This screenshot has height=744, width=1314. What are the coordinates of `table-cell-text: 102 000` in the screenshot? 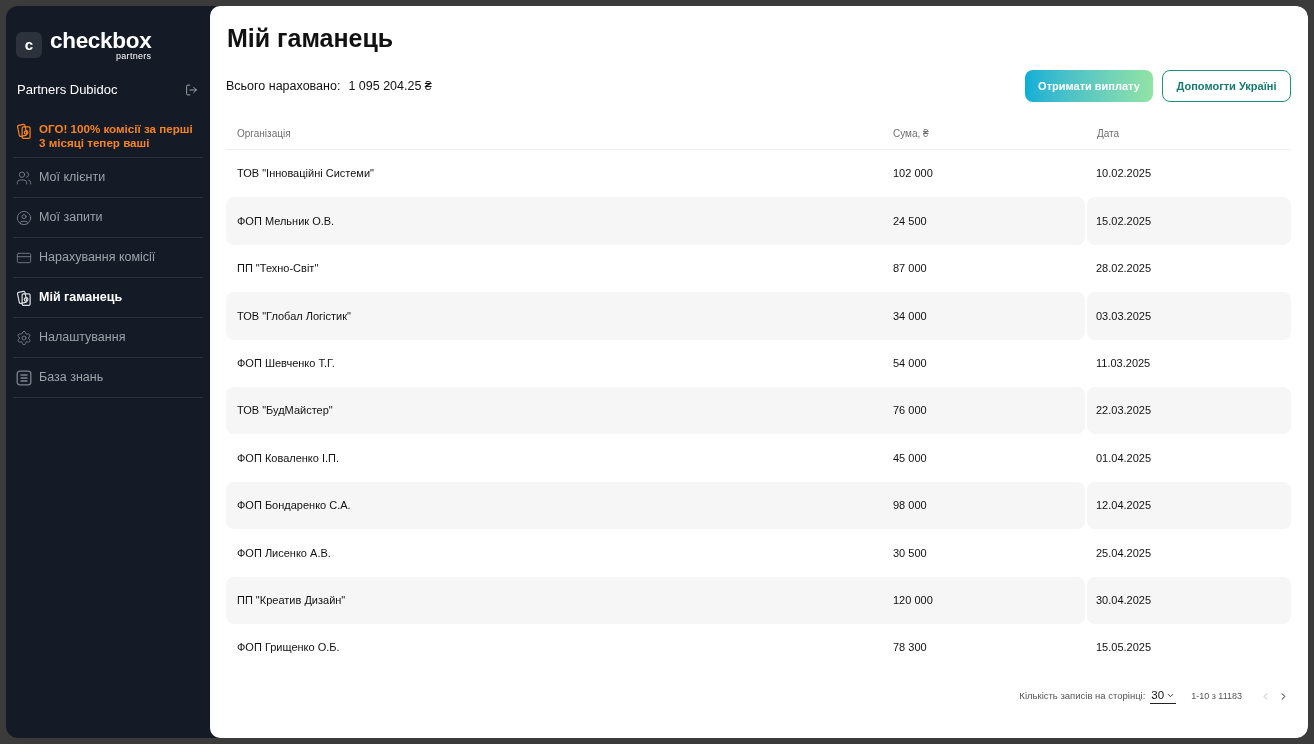 It's located at (913, 174).